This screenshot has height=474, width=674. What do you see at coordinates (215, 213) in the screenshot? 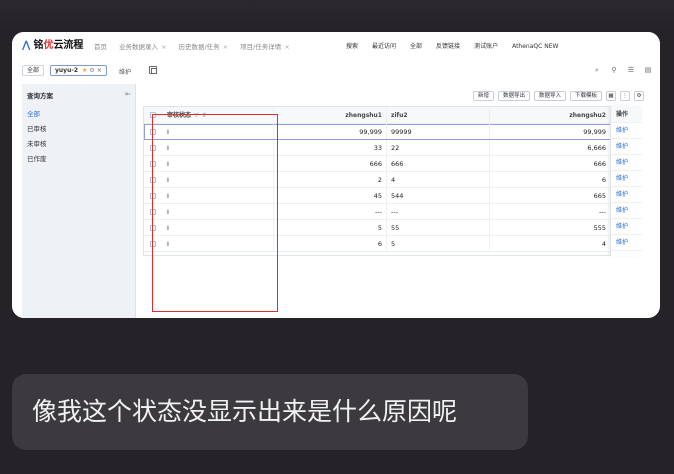
I see `highlight-annotation-box` at bounding box center [215, 213].